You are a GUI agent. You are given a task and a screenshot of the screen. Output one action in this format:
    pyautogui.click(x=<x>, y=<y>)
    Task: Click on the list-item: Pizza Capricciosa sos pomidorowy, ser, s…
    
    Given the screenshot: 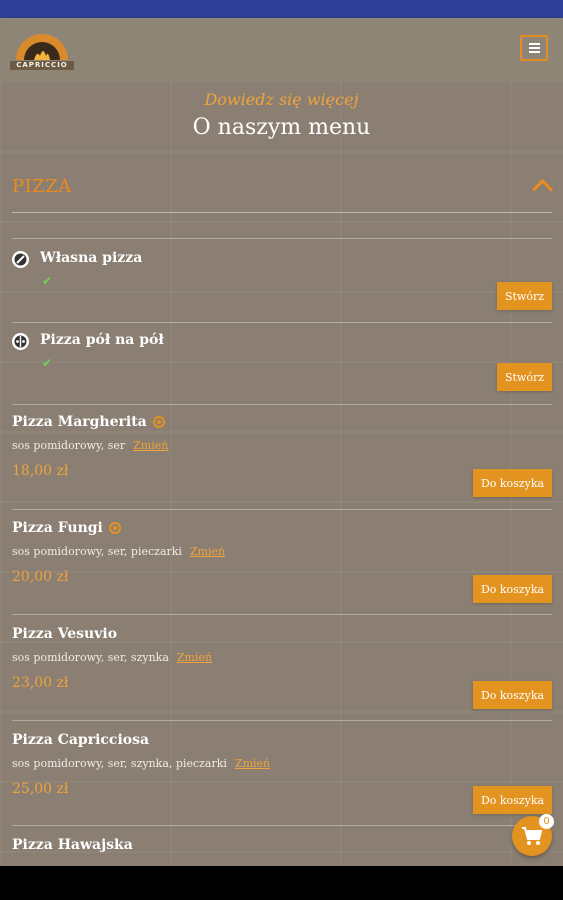 What is the action you would take?
    pyautogui.click(x=282, y=773)
    